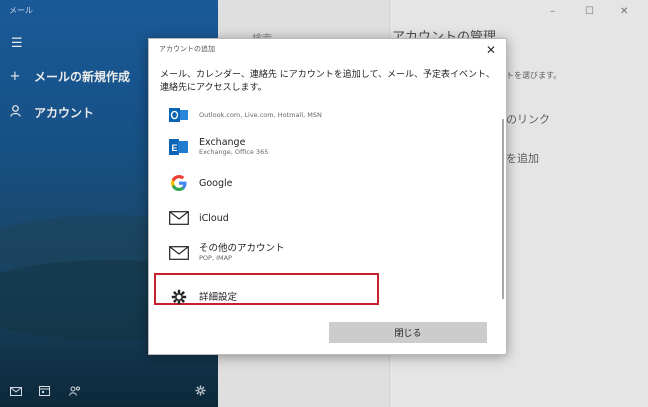  What do you see at coordinates (503, 209) in the screenshot?
I see `dialog-scrollbar` at bounding box center [503, 209].